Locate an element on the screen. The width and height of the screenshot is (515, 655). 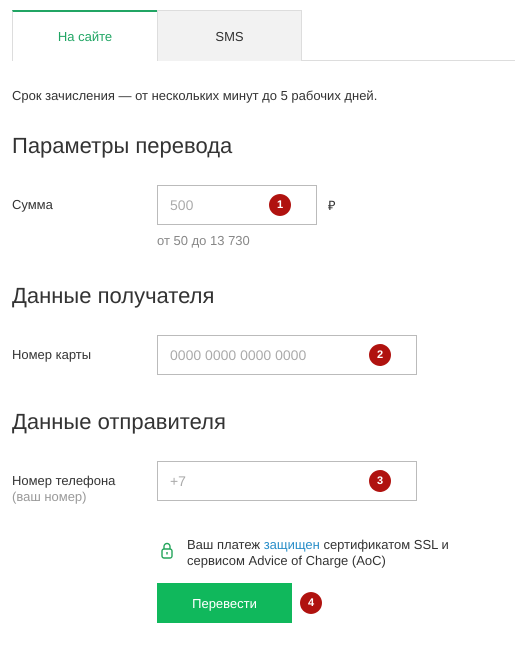
notice-text: Срок зачисления — от нескольких минут до 5 рабочих дней. is located at coordinates (195, 96).